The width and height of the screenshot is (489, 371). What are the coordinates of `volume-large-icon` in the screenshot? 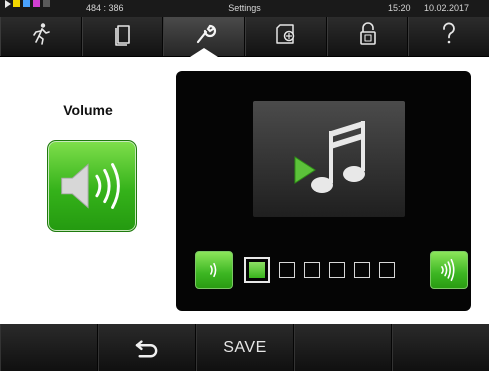 It's located at (92, 186).